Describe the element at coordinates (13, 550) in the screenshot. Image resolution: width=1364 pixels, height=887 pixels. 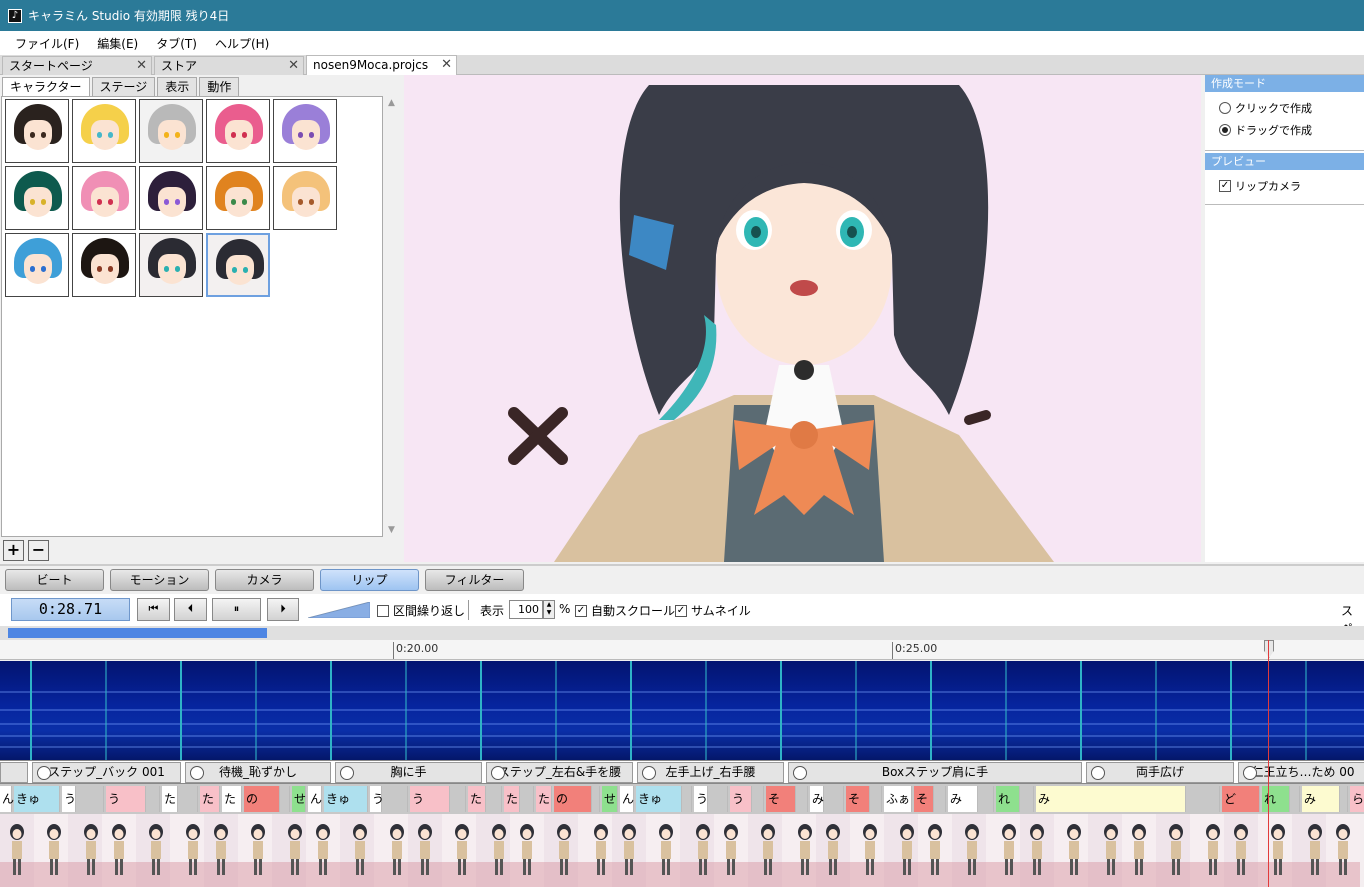
I see `add-character-button: +` at that location.